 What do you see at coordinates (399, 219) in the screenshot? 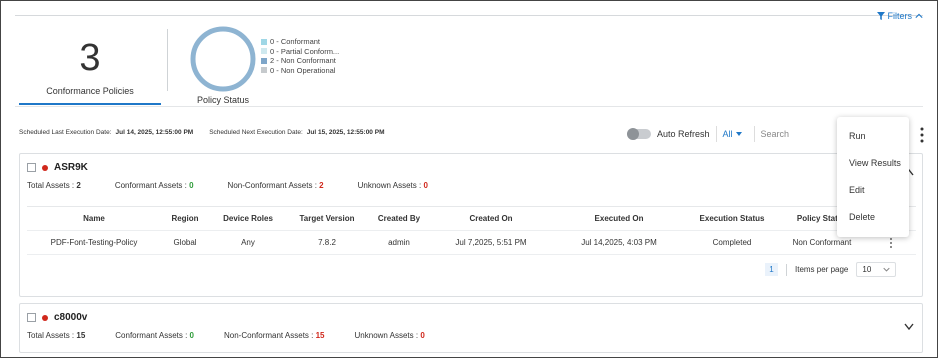
I see `column-header-created-by: Created By` at bounding box center [399, 219].